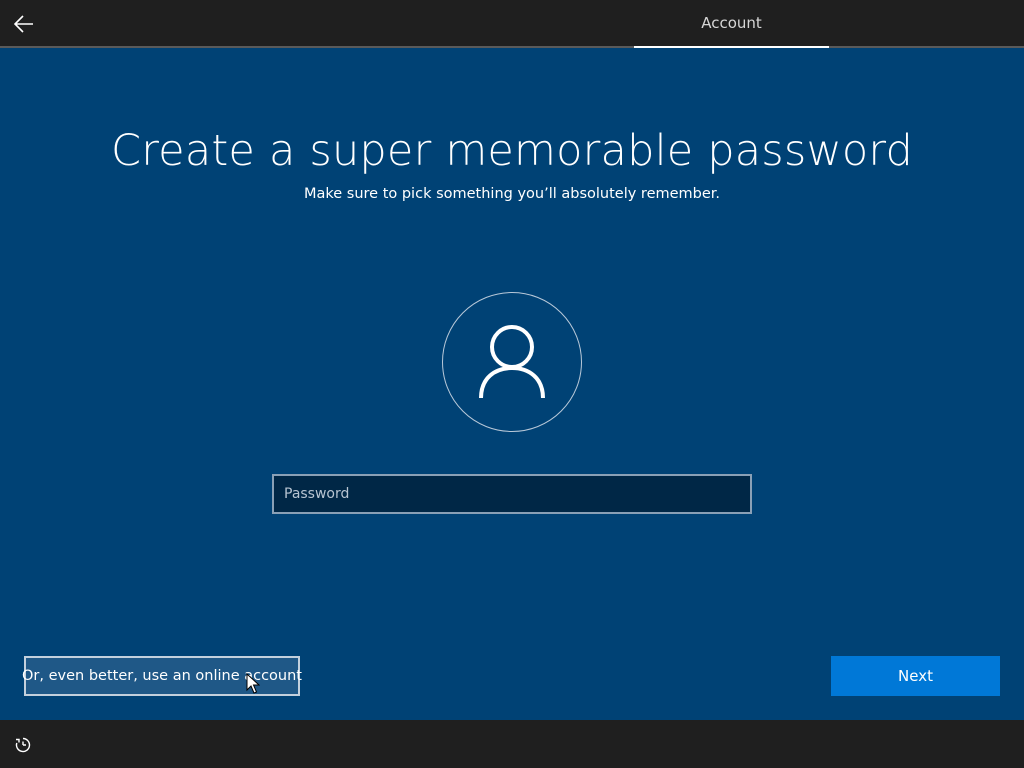 The image size is (1024, 768). I want to click on next-button: Next, so click(915, 676).